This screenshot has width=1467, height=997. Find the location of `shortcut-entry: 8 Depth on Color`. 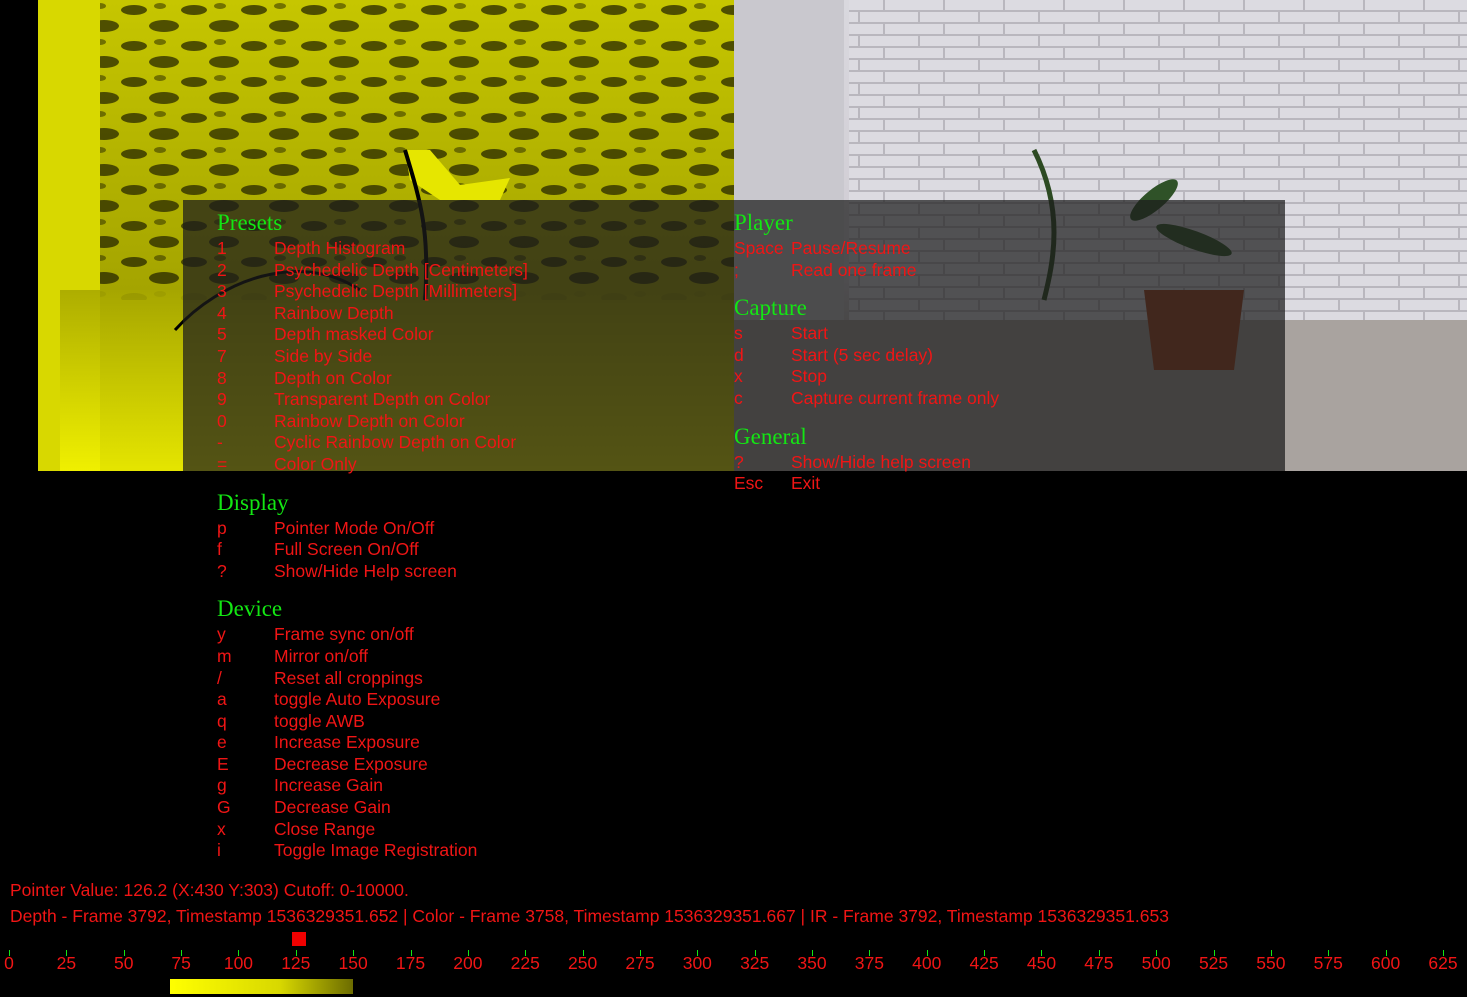

shortcut-entry: 8 Depth on Color is located at coordinates (372, 379).